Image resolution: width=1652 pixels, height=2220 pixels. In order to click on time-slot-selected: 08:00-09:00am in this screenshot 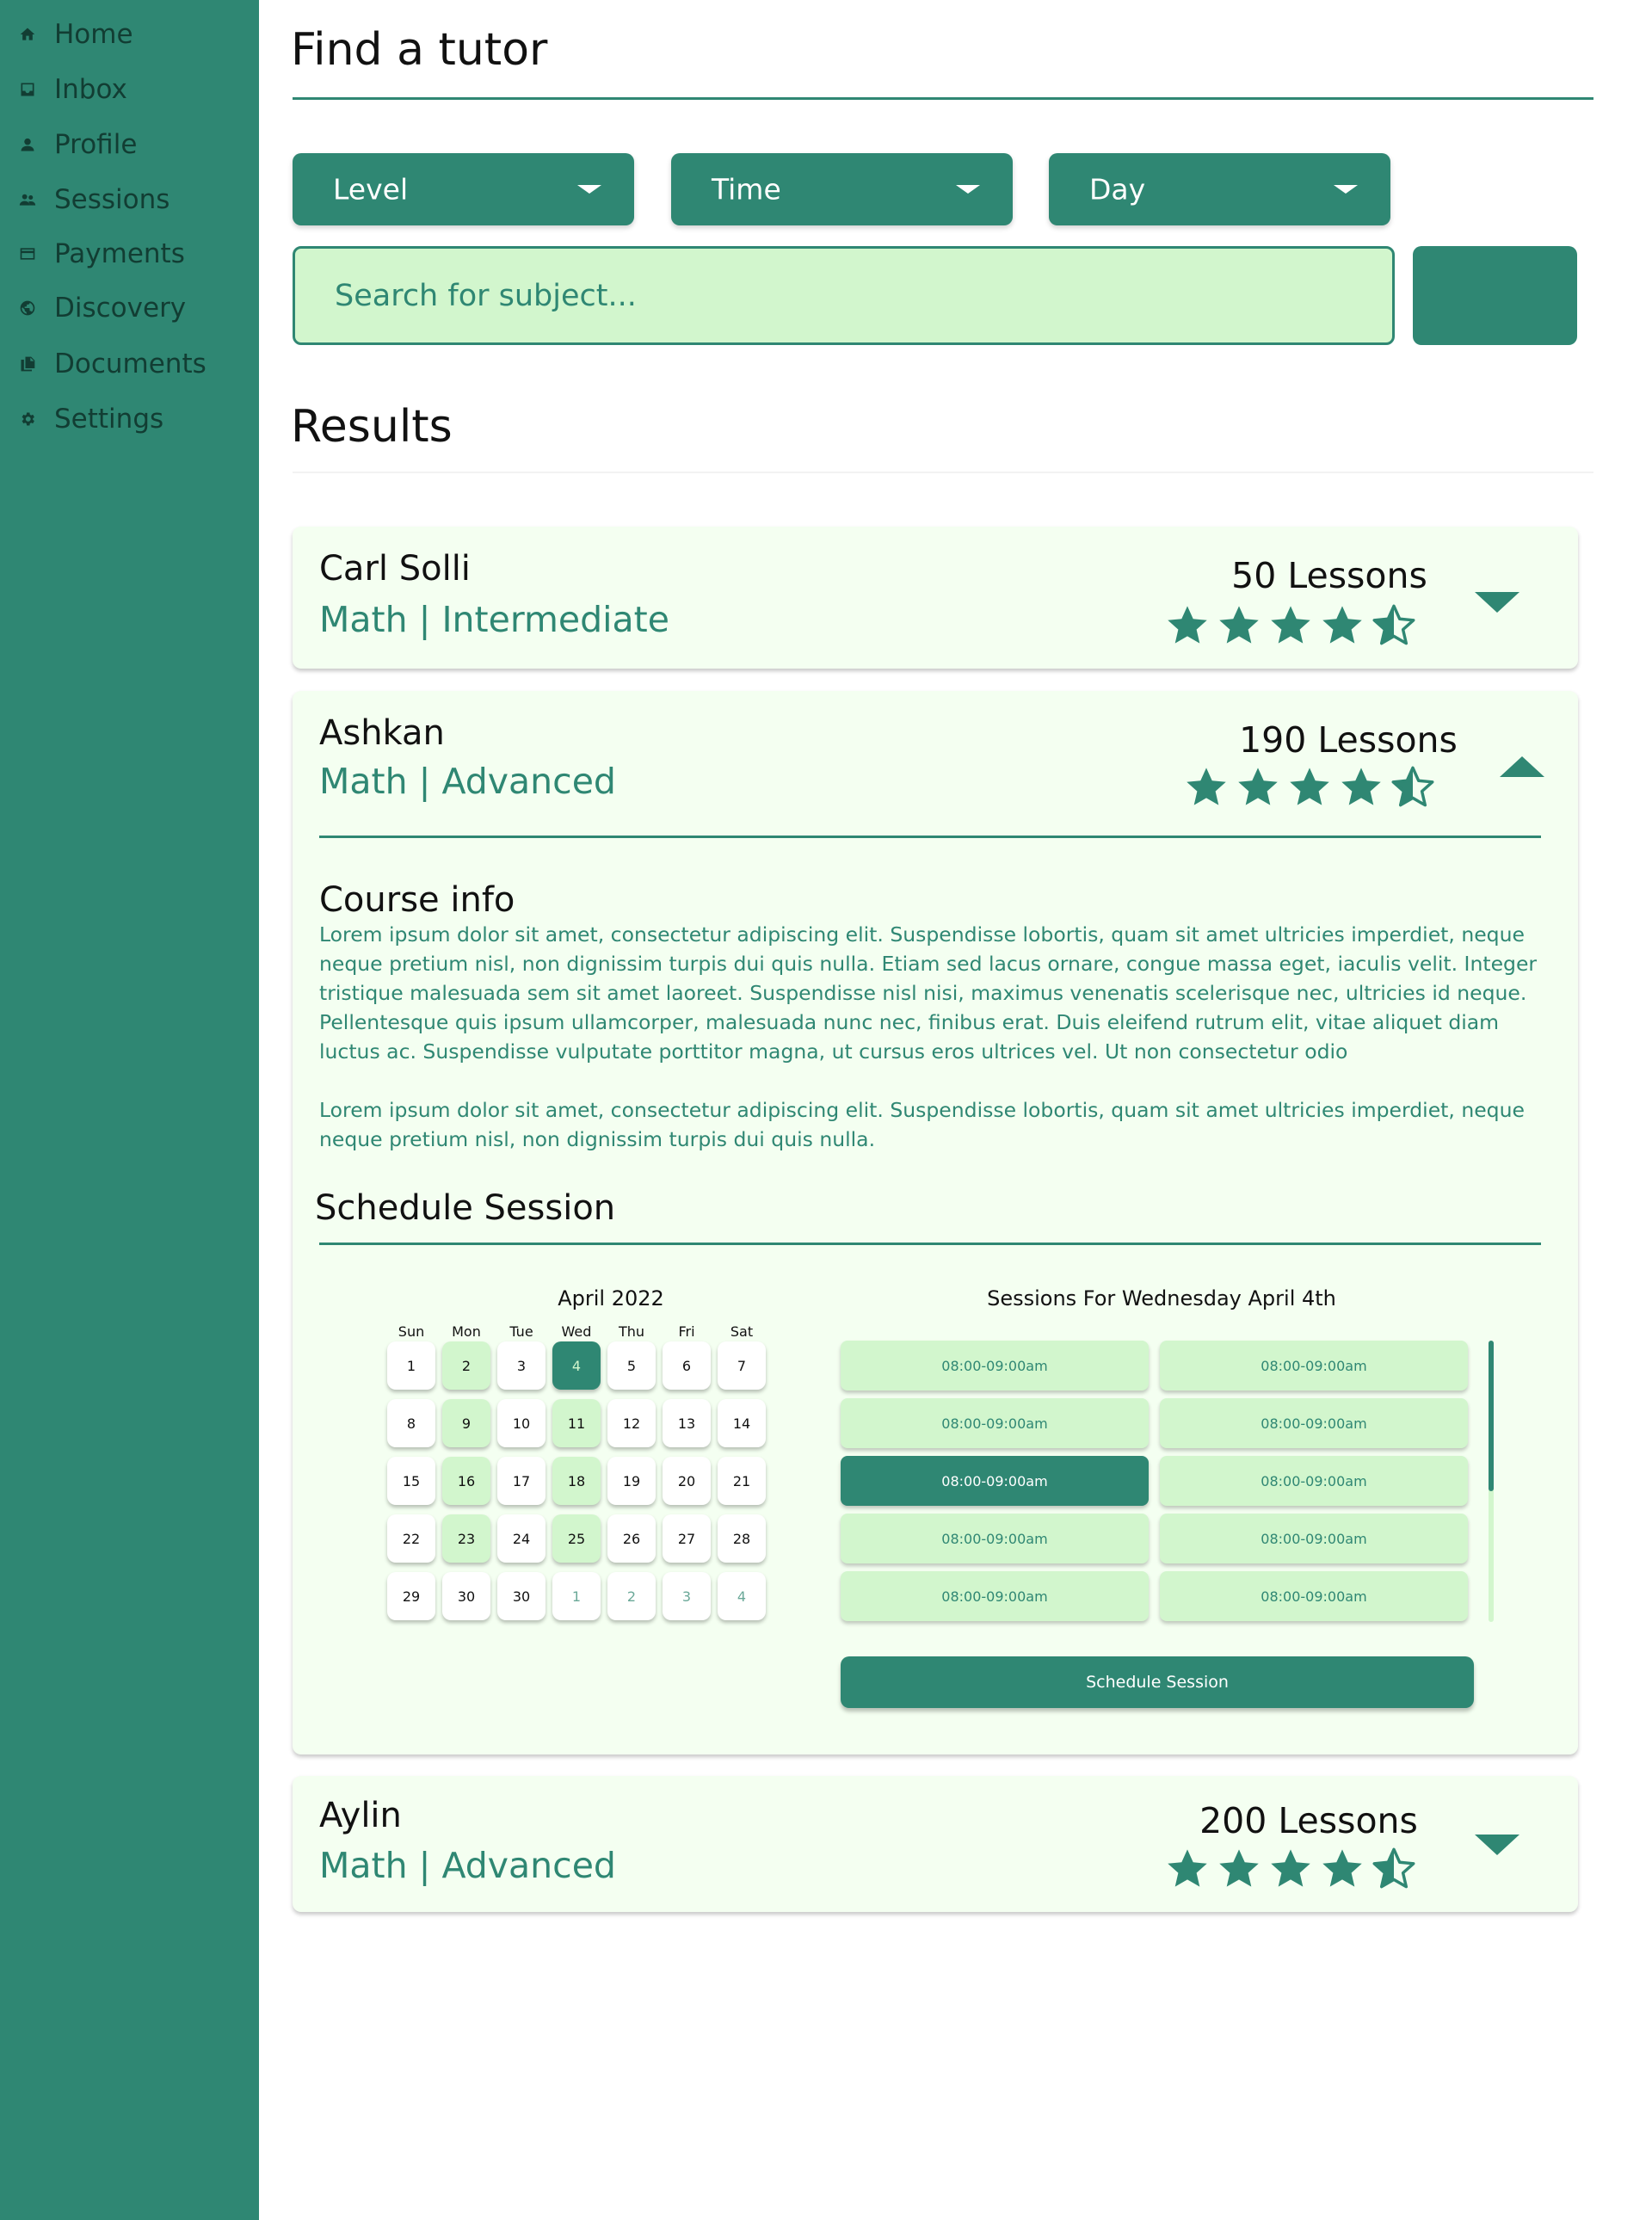, I will do `click(995, 1481)`.